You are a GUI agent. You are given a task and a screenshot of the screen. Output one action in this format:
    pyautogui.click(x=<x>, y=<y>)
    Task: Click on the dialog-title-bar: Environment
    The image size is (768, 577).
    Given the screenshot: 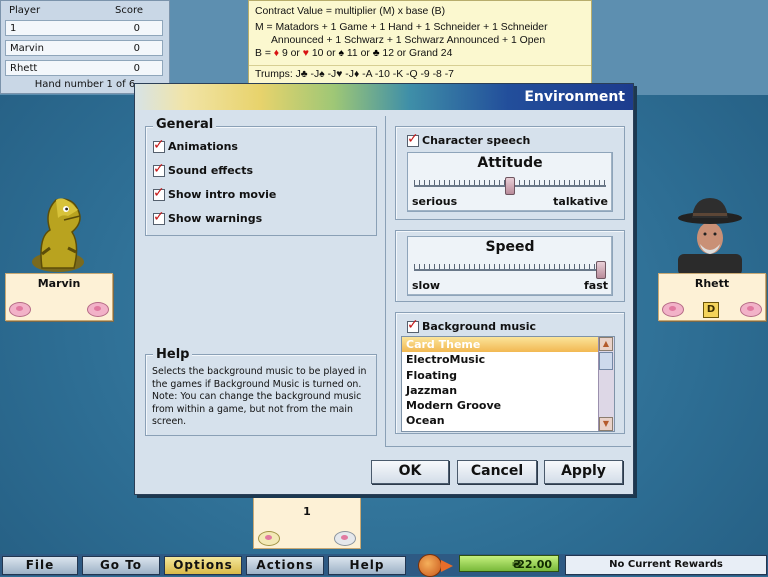 What is the action you would take?
    pyautogui.click(x=384, y=97)
    